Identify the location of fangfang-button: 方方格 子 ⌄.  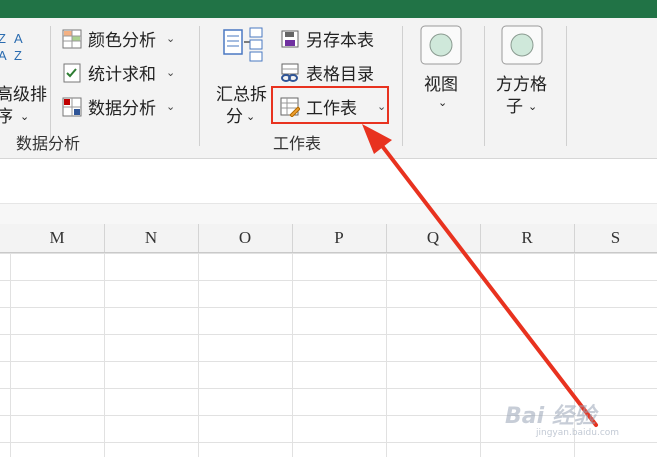
(526, 74).